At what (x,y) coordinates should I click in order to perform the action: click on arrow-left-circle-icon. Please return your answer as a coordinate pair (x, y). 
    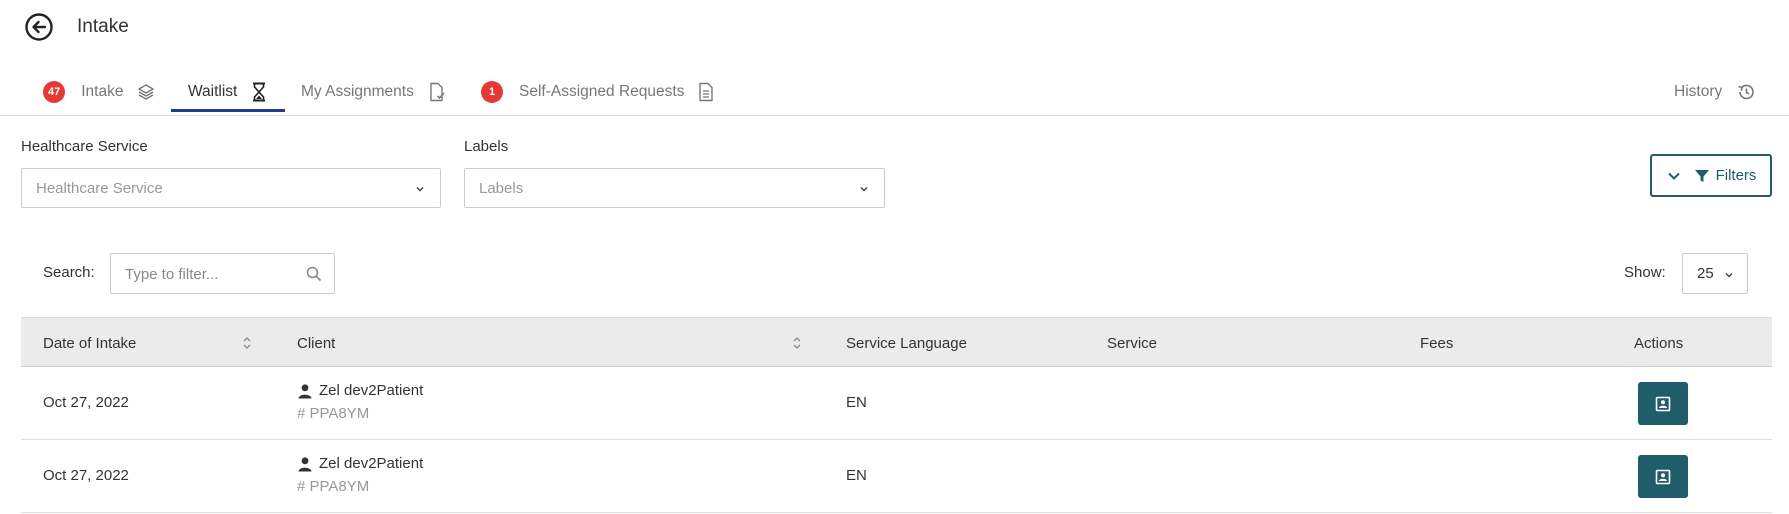
    Looking at the image, I should click on (39, 27).